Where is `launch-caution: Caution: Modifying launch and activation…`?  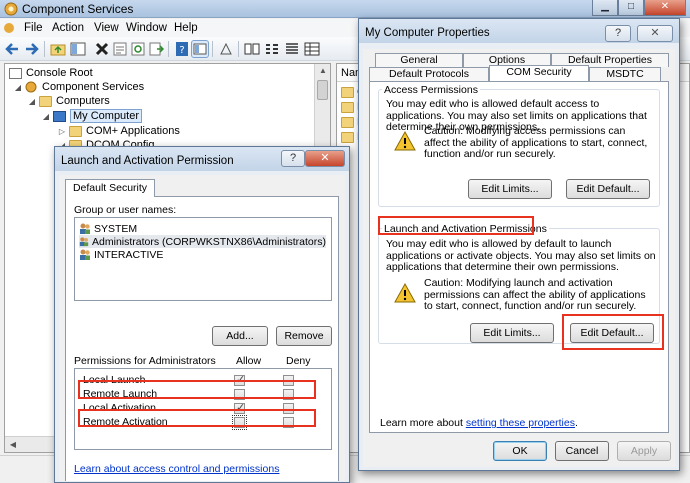
launch-caution: Caution: Modifying launch and activation… is located at coordinates (535, 294).